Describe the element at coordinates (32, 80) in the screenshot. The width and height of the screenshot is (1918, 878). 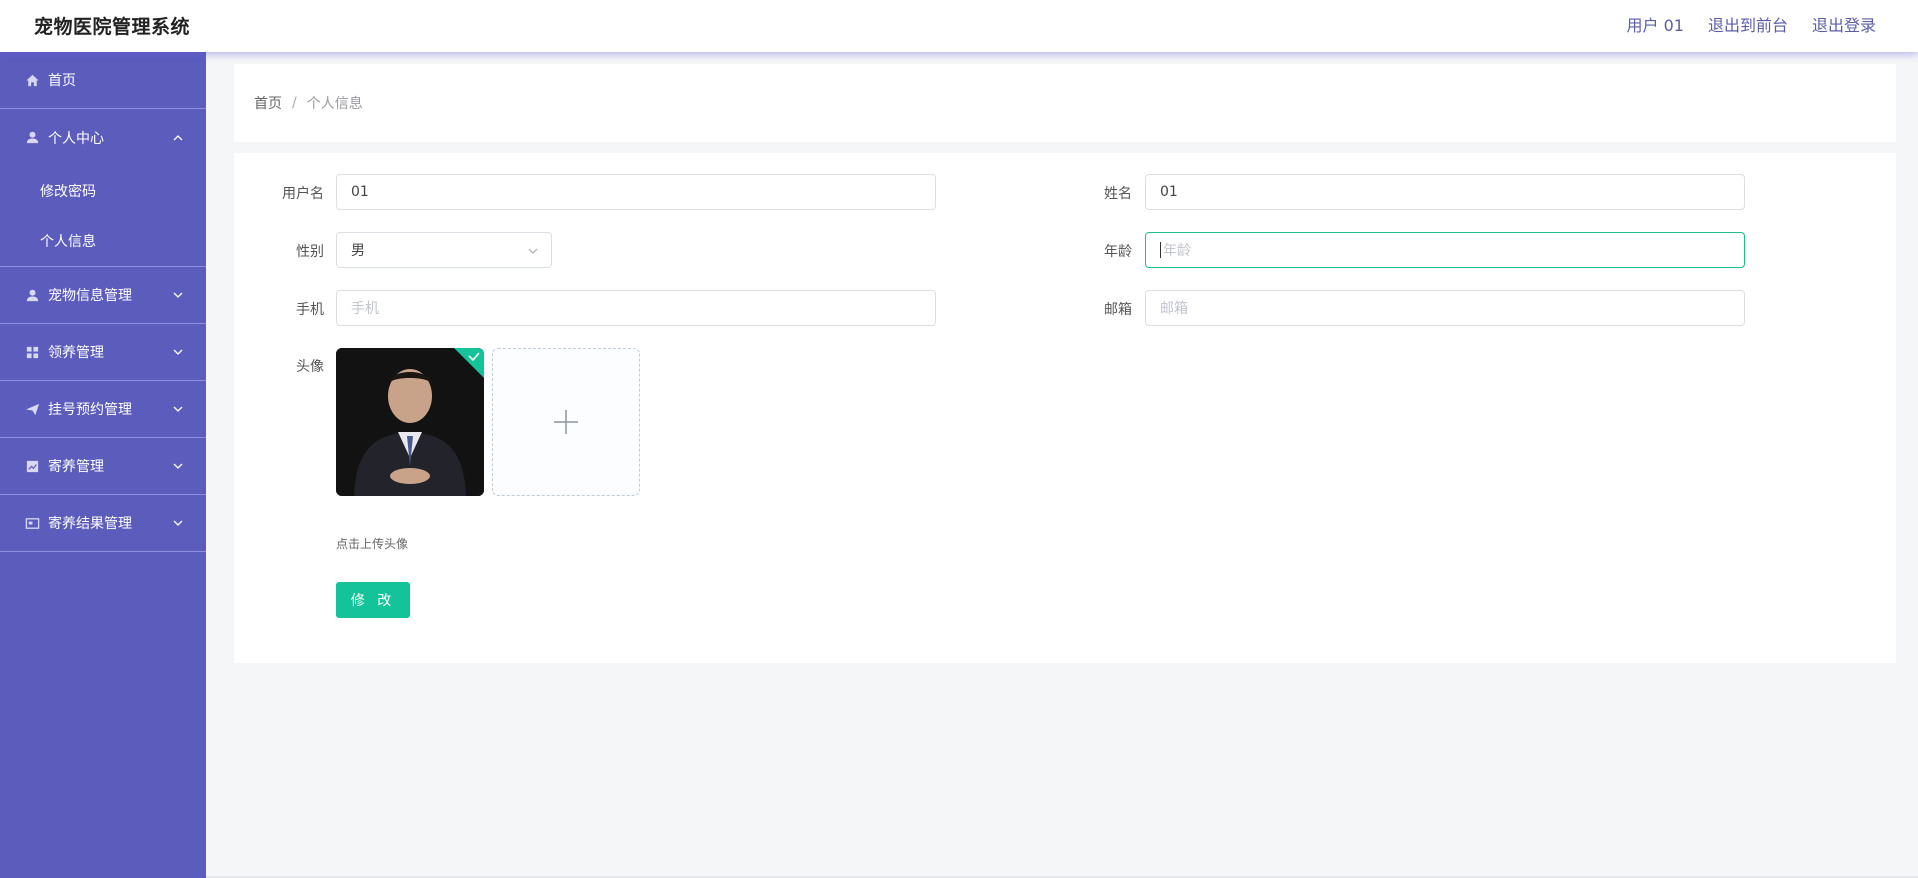
I see `home-icon` at that location.